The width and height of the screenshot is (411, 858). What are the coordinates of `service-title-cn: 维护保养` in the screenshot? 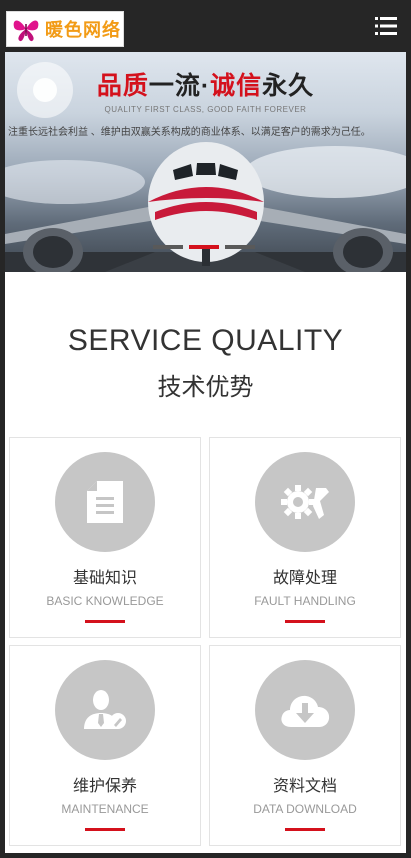 It's located at (104, 786).